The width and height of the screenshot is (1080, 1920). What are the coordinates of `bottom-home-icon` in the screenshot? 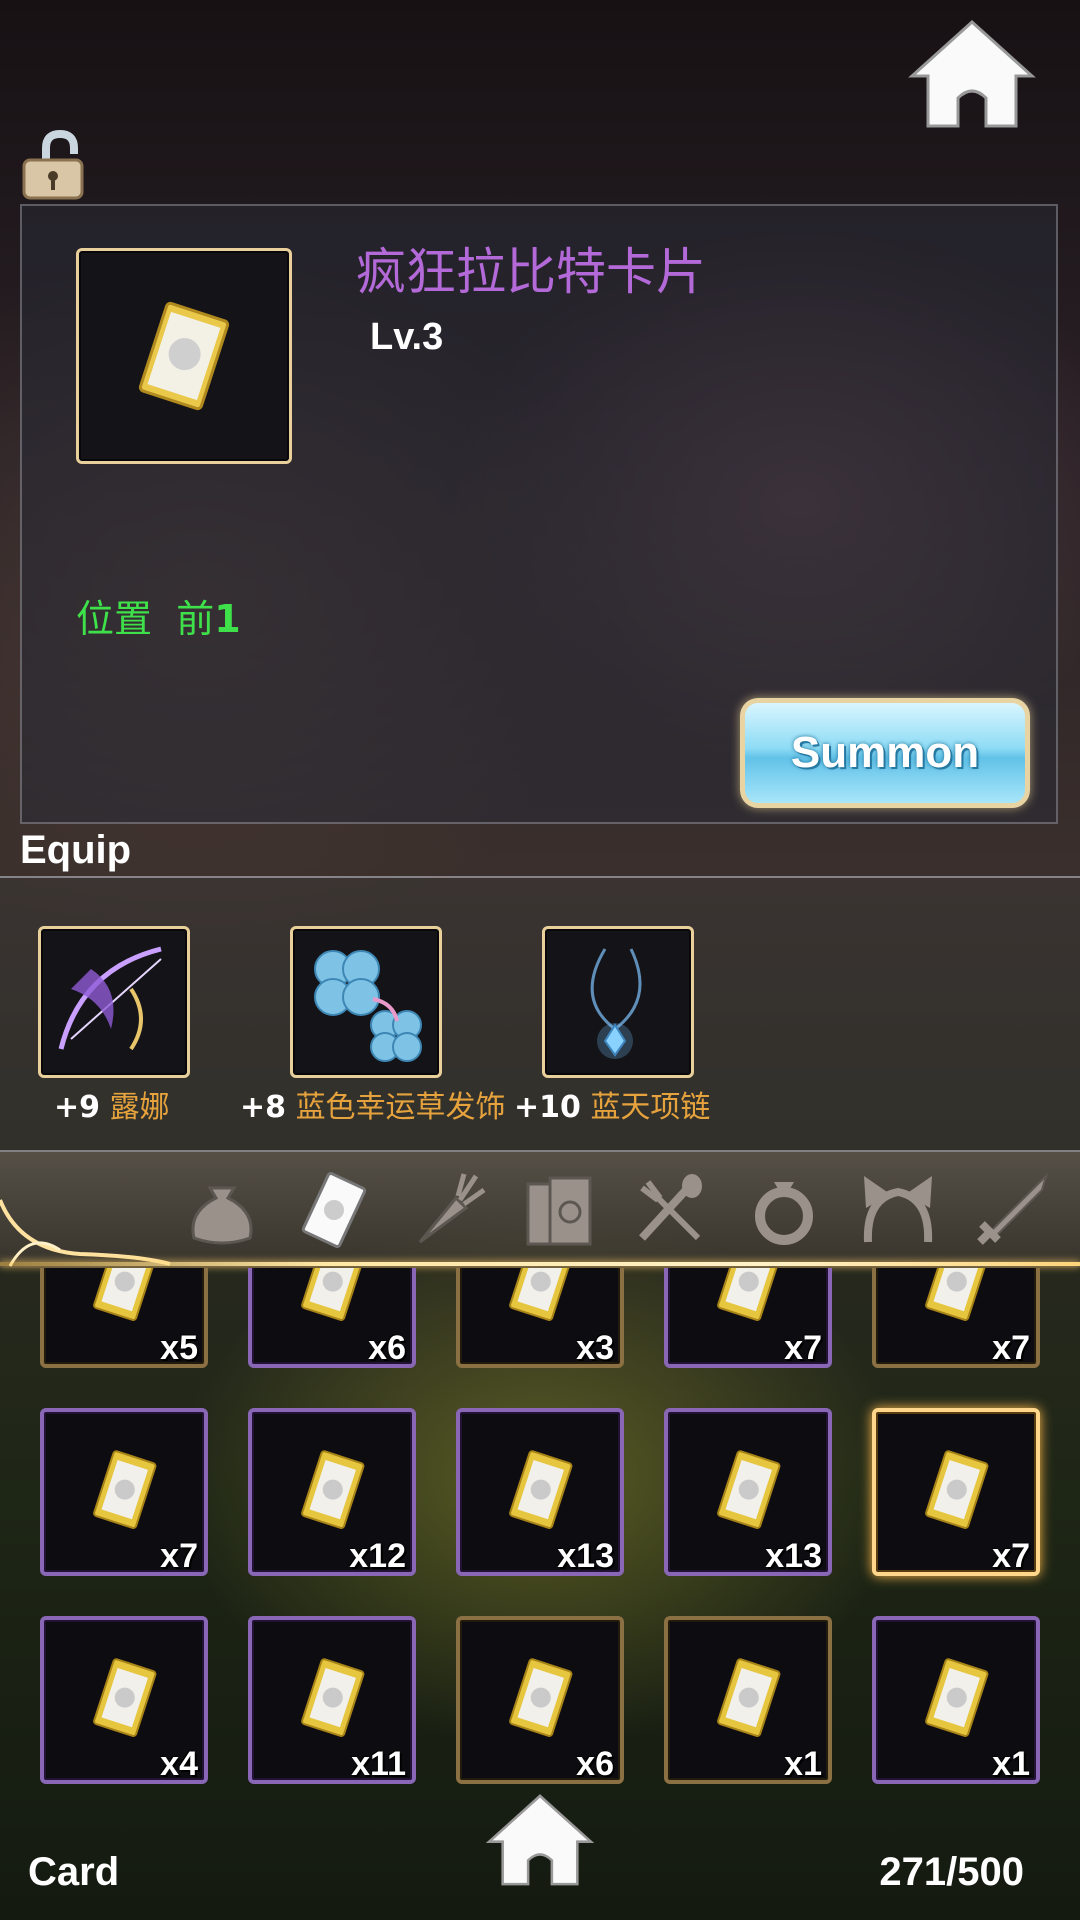 It's located at (540, 1842).